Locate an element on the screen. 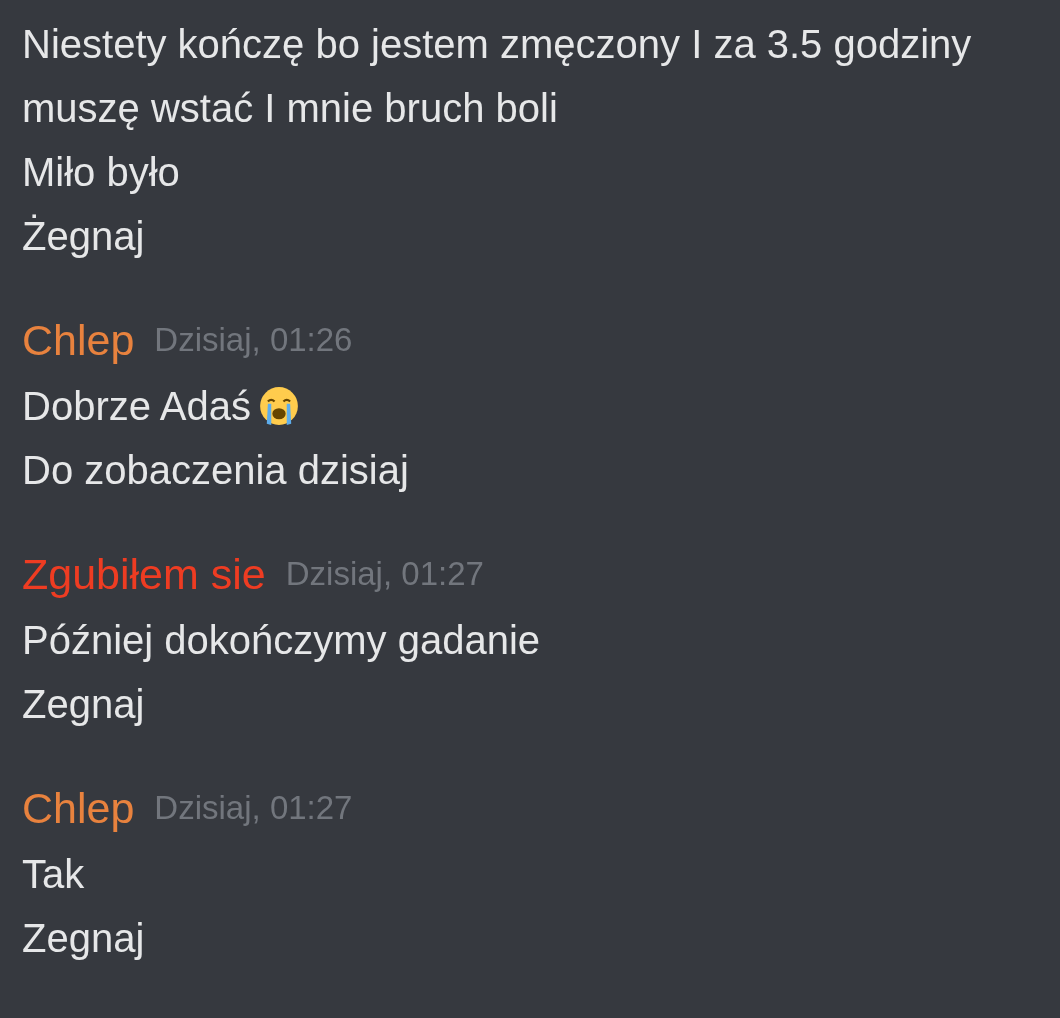 This screenshot has width=1060, height=1018. message-text: Niestety kończę bo jestem zmęczony I za 3.5 godziny is located at coordinates (497, 44).